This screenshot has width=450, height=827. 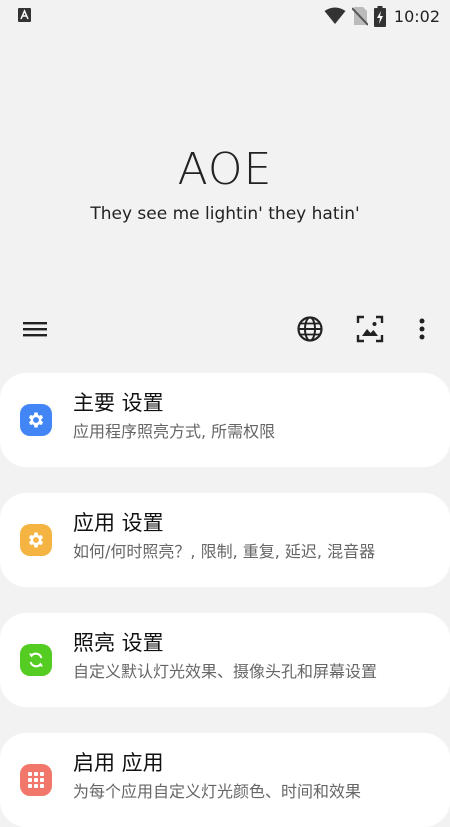 I want to click on globe-icon, so click(x=310, y=329).